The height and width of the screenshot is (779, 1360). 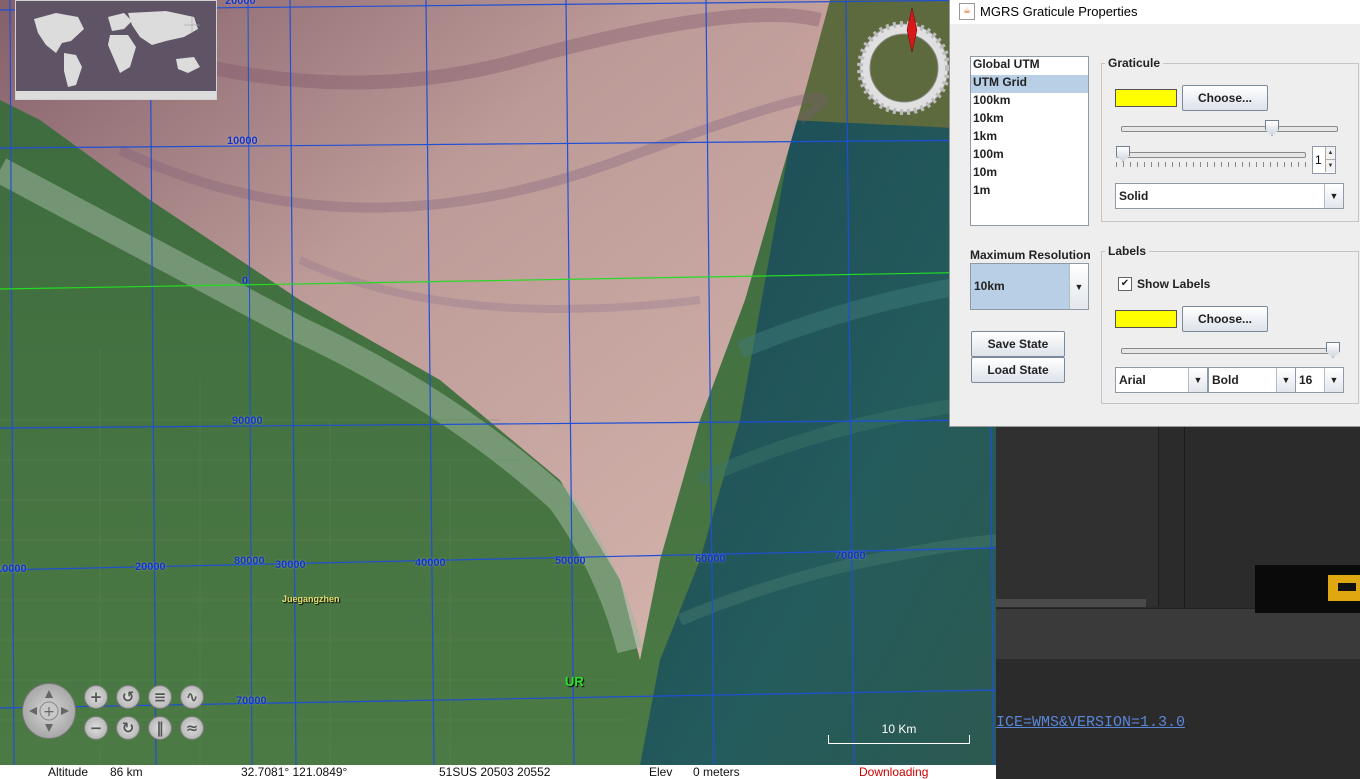 What do you see at coordinates (1330, 153) in the screenshot?
I see `spinner-up-icon: ▲` at bounding box center [1330, 153].